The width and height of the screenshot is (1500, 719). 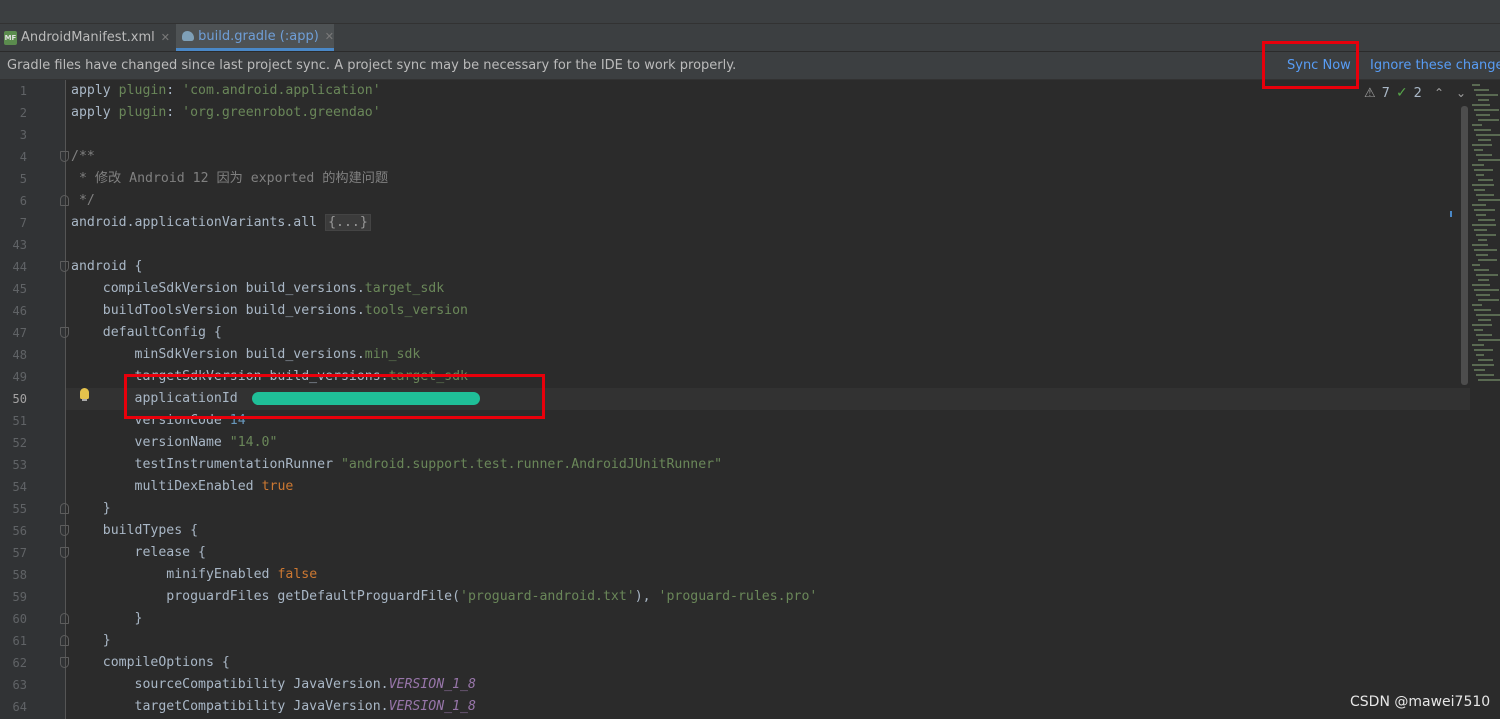 What do you see at coordinates (23, 201) in the screenshot?
I see `line-number: 6` at bounding box center [23, 201].